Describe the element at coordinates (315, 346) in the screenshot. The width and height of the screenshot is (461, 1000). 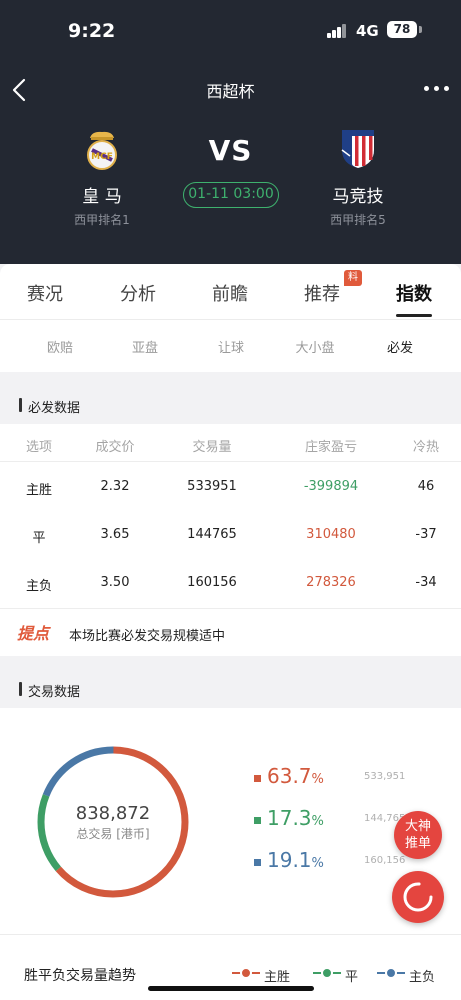
I see `subtab-over-under: 大小盘` at that location.